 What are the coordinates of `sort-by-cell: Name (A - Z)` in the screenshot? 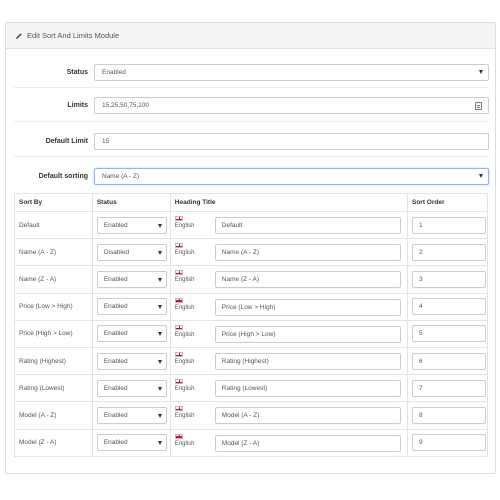 It's located at (53, 252).